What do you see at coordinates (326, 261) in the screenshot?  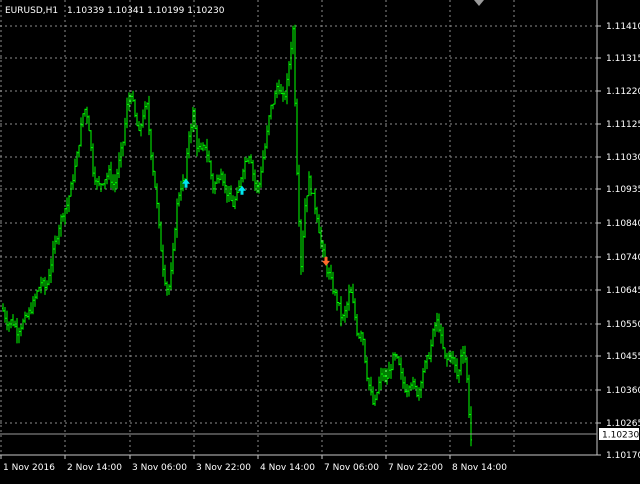 I see `sell-arrow-icon` at bounding box center [326, 261].